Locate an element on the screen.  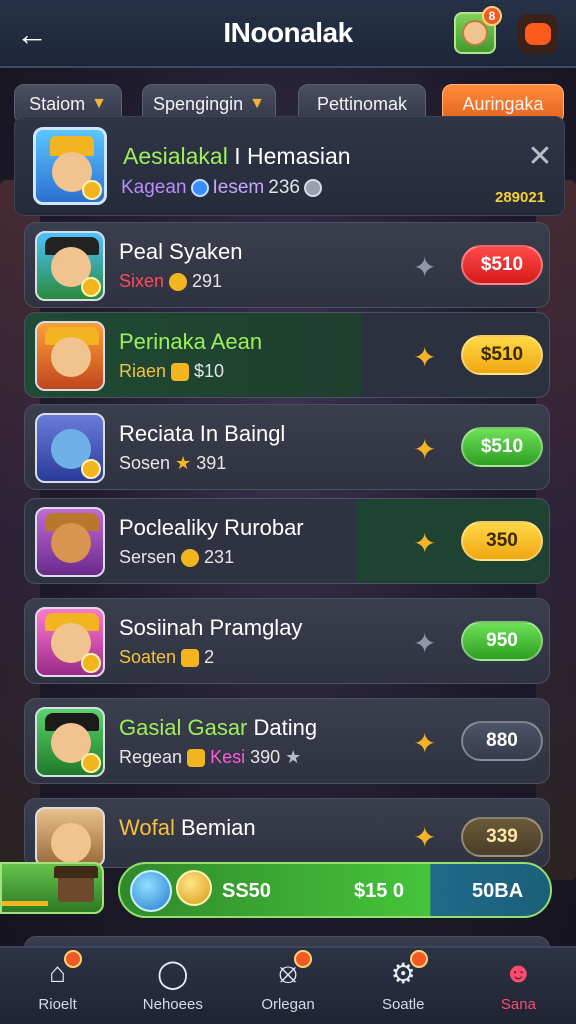
arrow-left-icon: ← is located at coordinates (32, 33).